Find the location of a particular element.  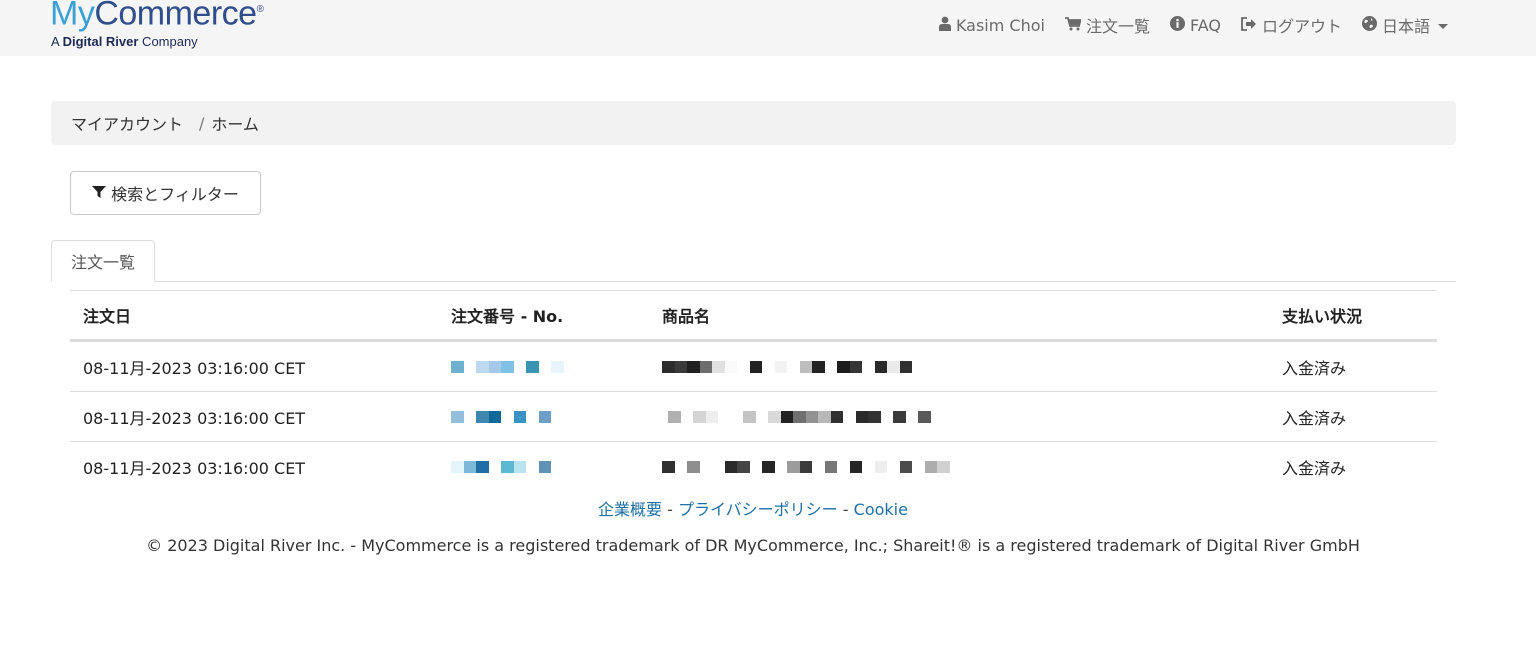

nav-language-label: 日本語 is located at coordinates (1405, 26).